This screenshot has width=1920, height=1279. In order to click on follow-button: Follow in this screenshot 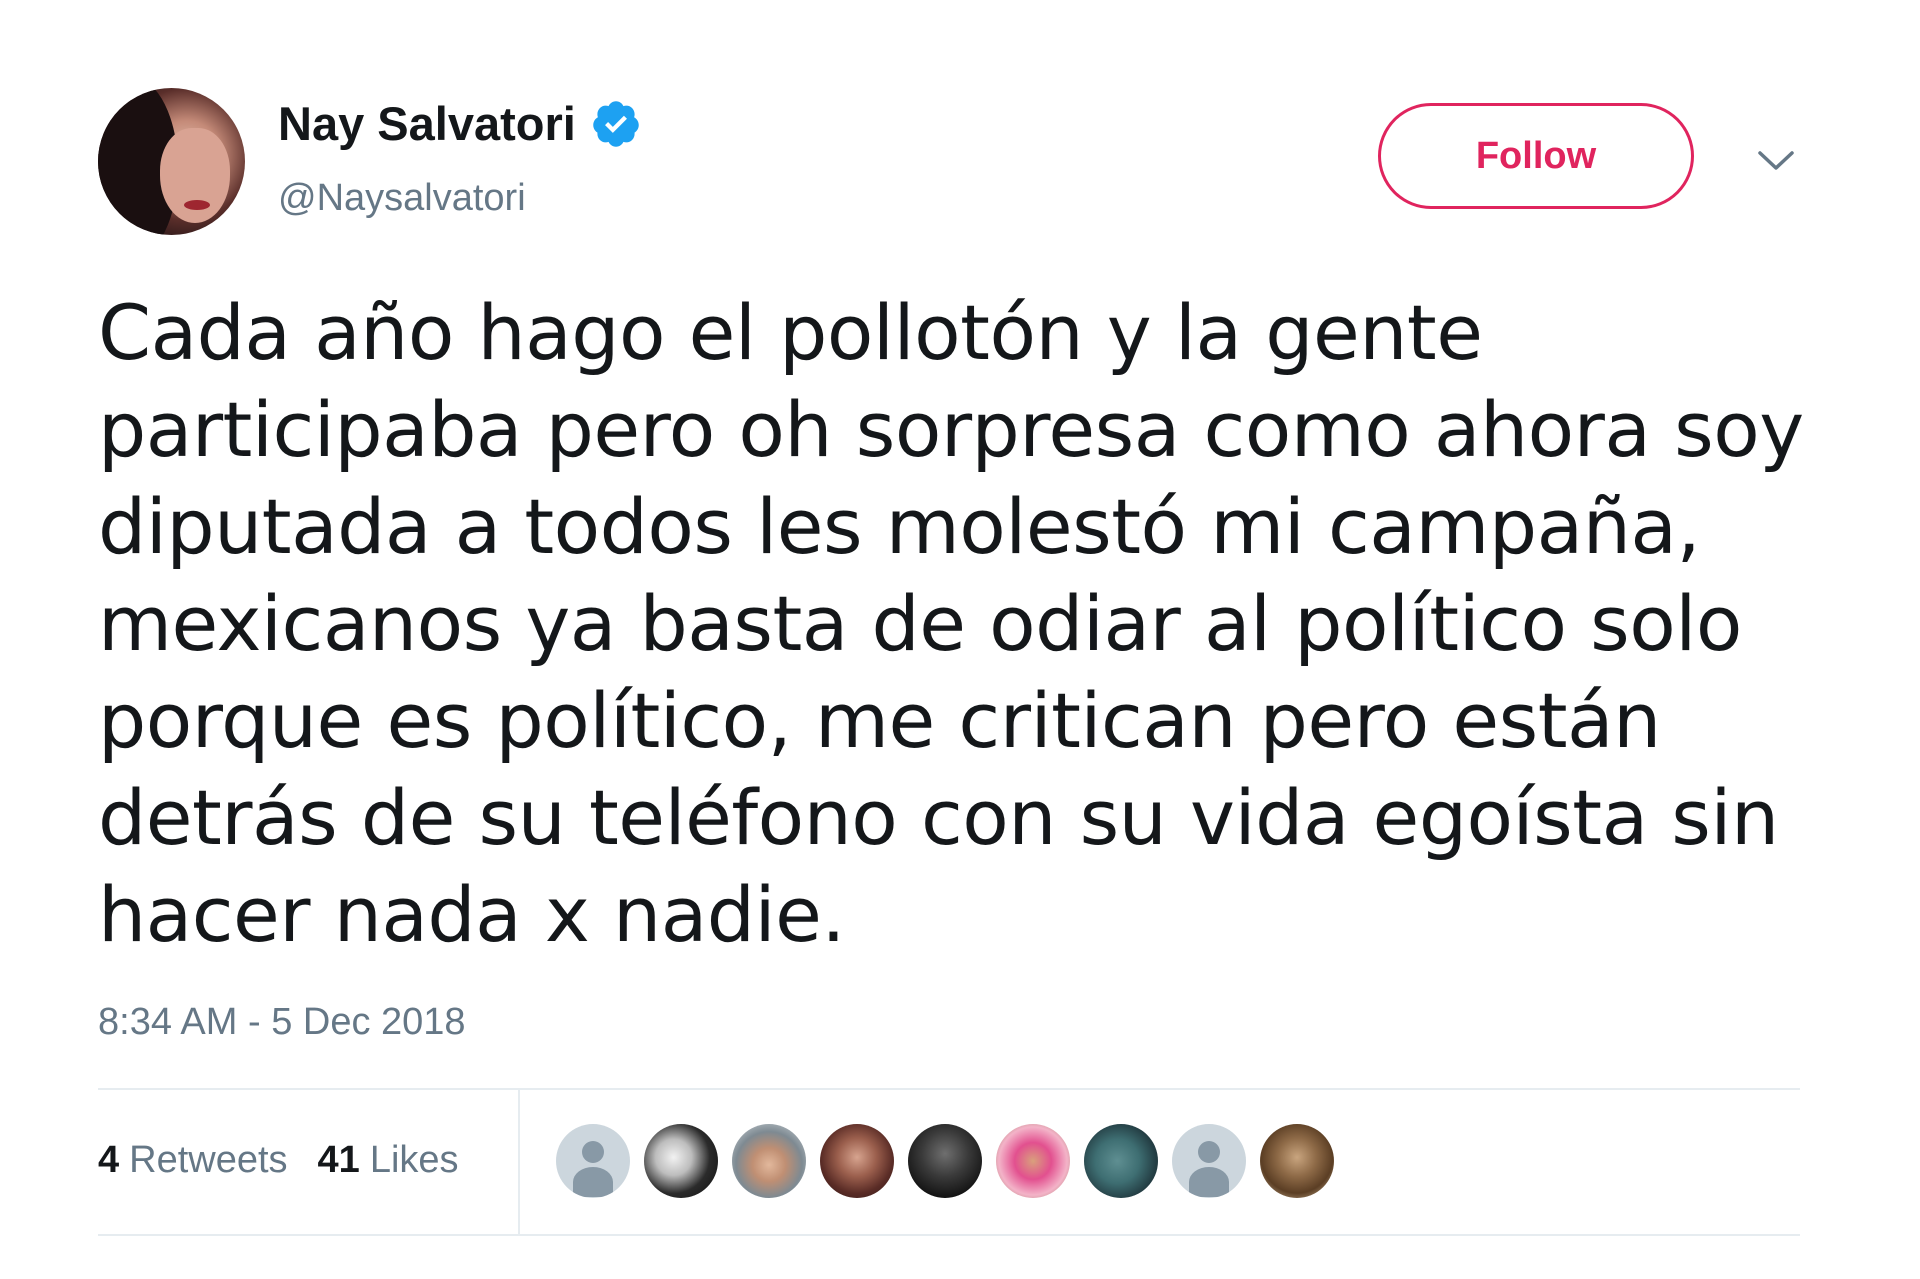, I will do `click(1536, 156)`.